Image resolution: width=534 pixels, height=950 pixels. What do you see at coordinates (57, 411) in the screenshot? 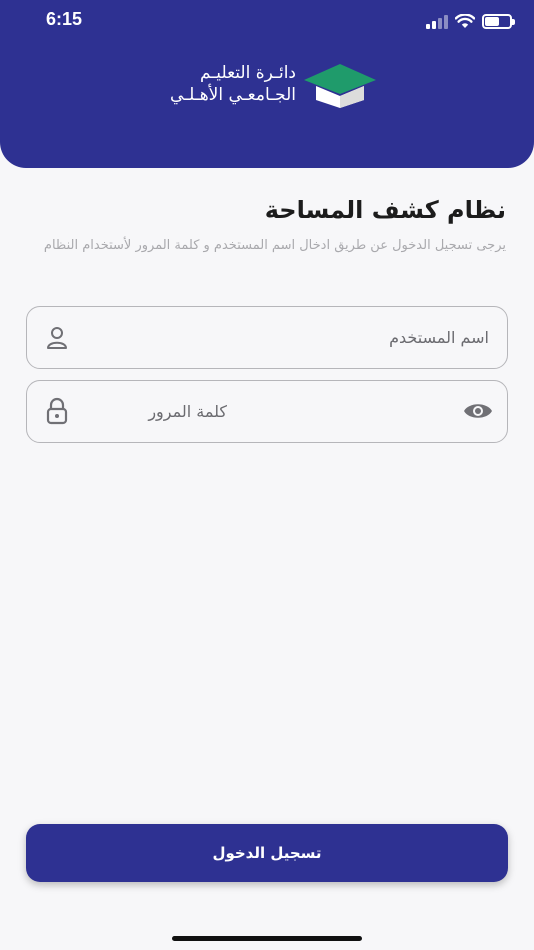
I see `lock-icon` at bounding box center [57, 411].